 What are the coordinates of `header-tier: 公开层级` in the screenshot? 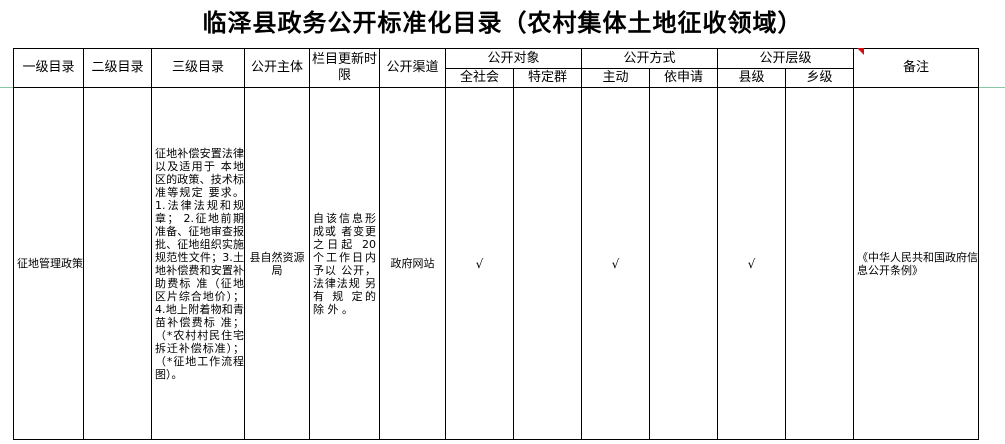 It's located at (785, 58).